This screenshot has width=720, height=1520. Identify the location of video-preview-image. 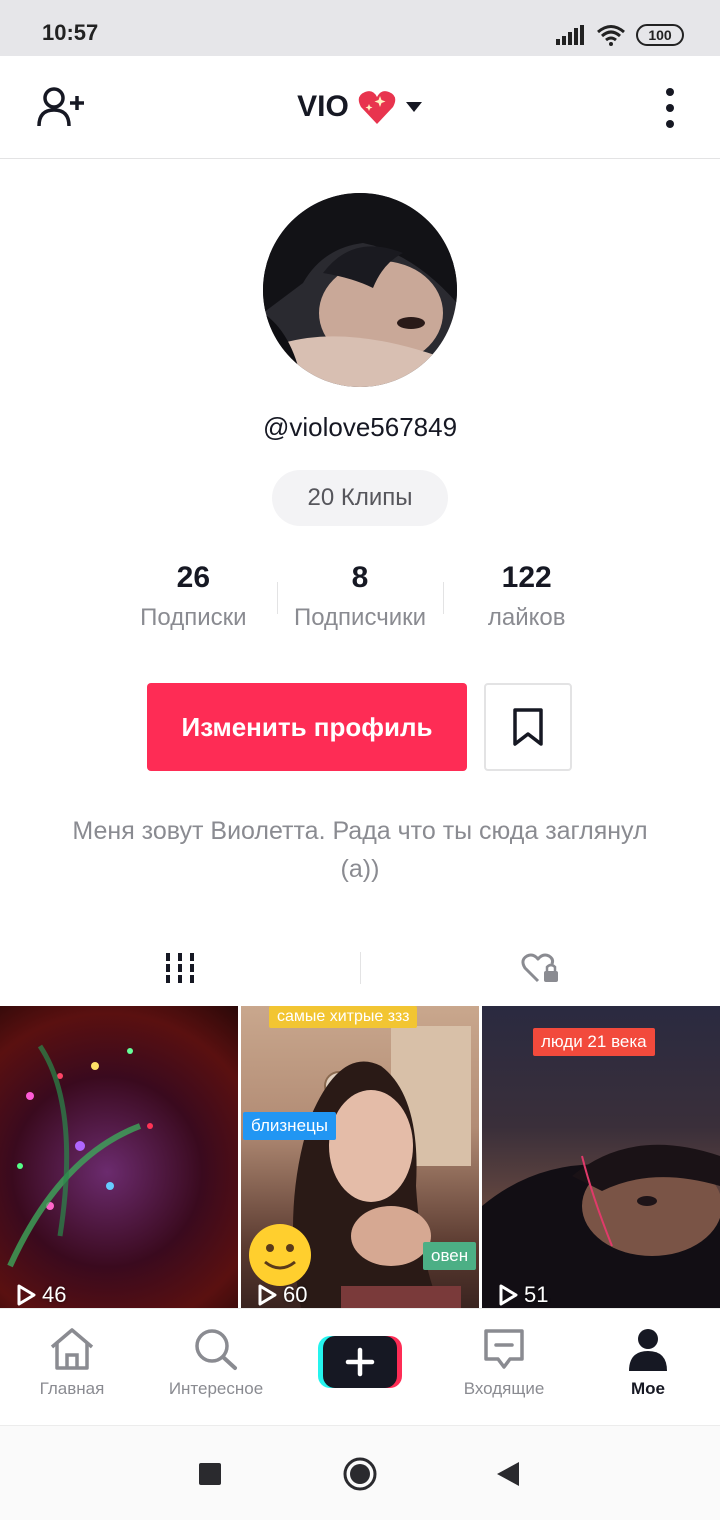
(80, 1156).